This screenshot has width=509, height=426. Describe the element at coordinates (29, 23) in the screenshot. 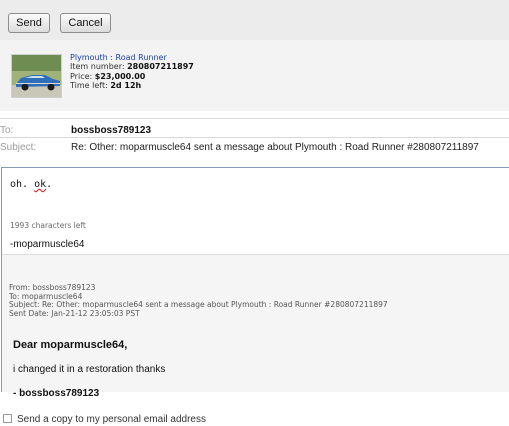

I see `send-button: Send` at that location.